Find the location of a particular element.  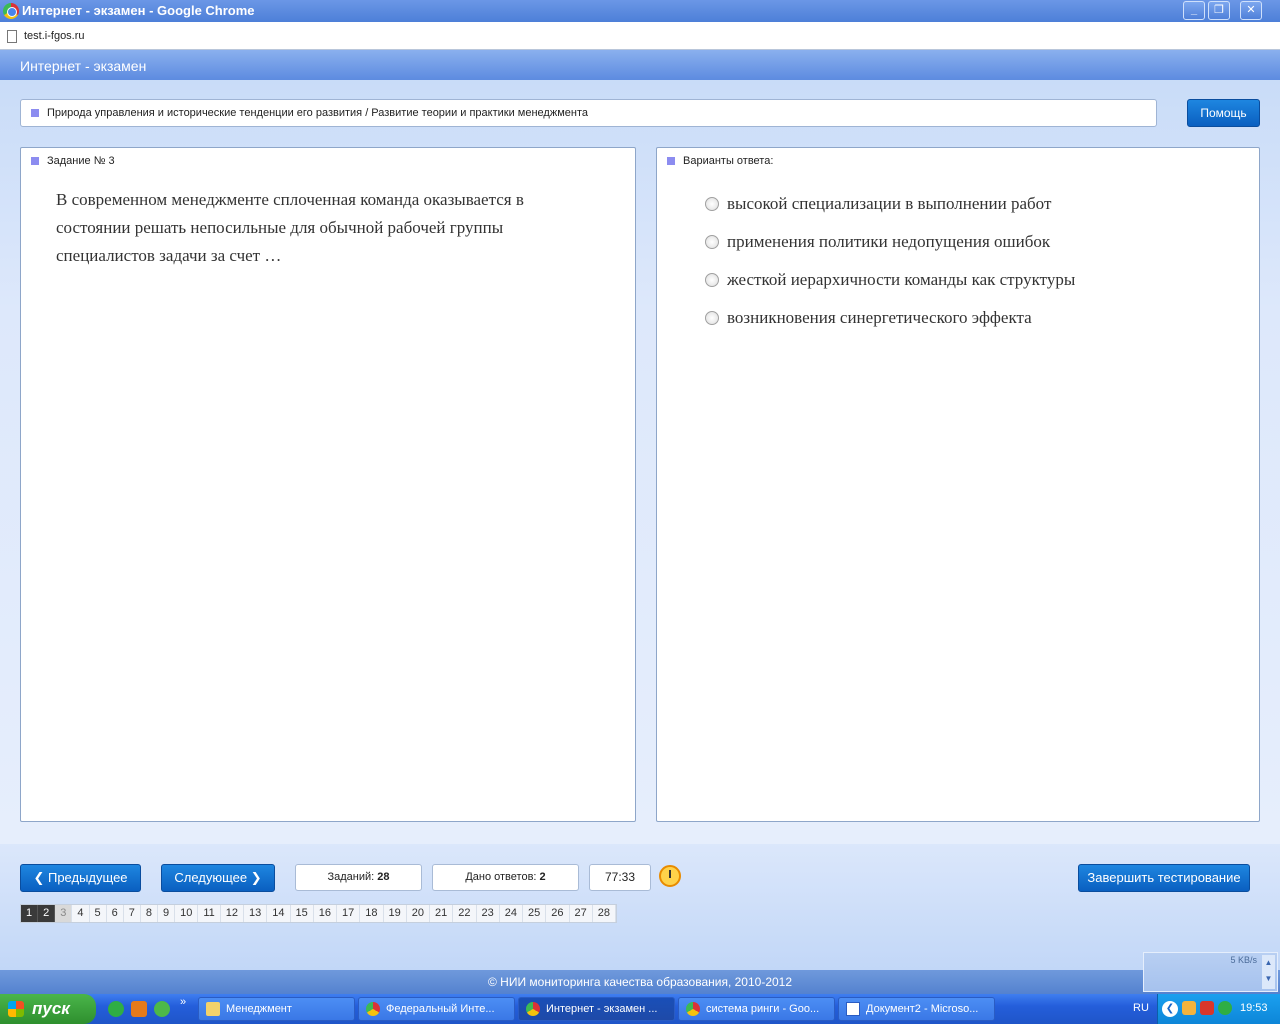

page-number: 17 is located at coordinates (349, 913).